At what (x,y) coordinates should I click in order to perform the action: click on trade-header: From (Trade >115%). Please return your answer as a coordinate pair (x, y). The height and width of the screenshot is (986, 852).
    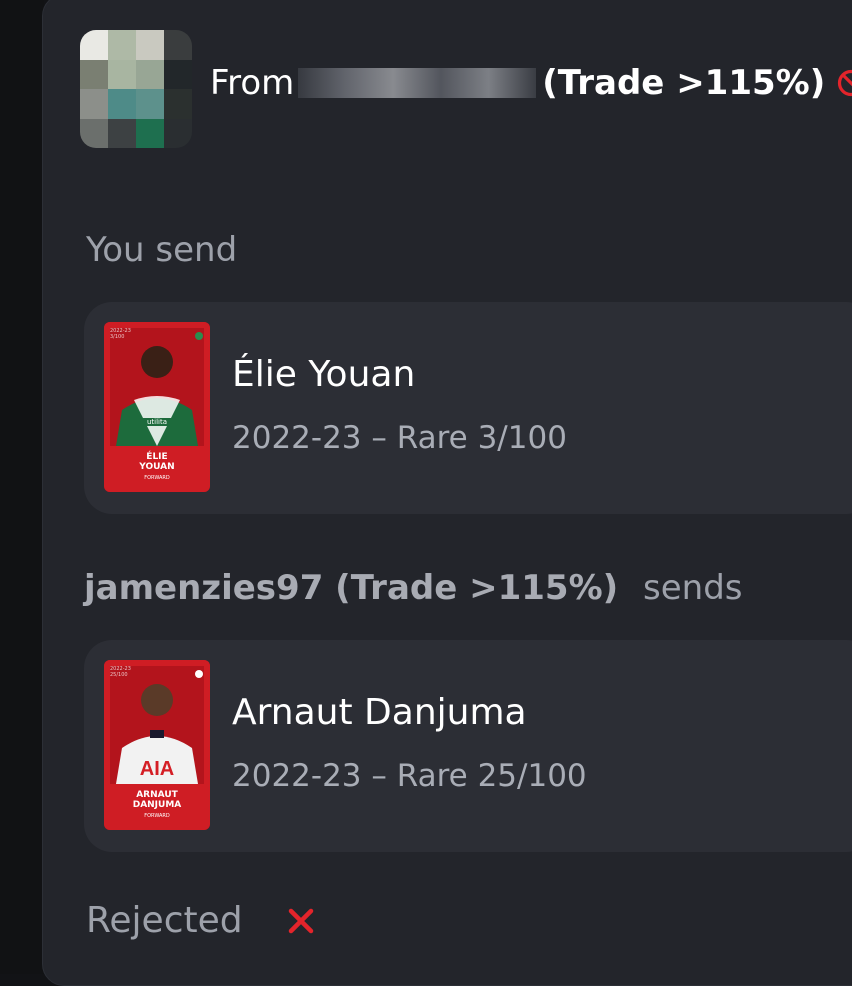
    Looking at the image, I should click on (531, 83).